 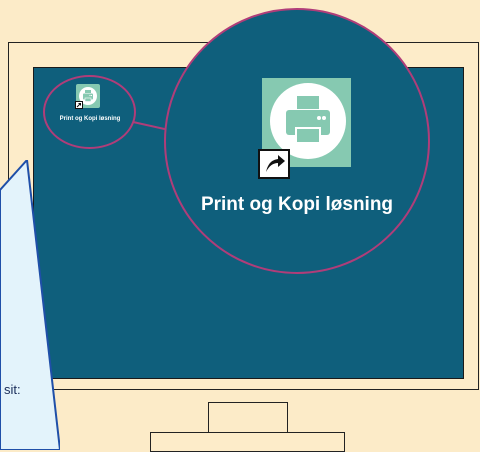 I want to click on zoomed-shortcut-label: Print og Kopi løsning, so click(x=297, y=204).